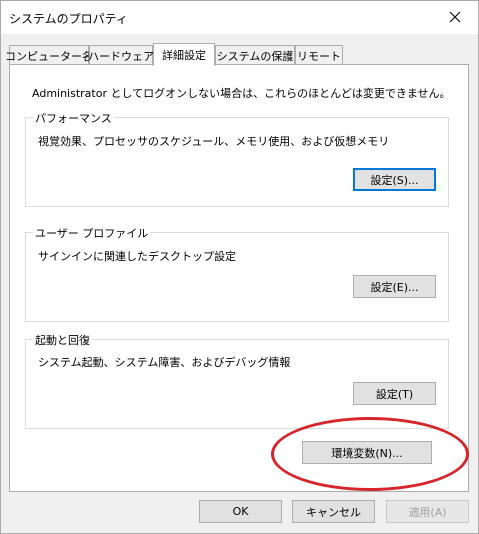  What do you see at coordinates (62, 340) in the screenshot?
I see `startup-recovery-label: 起動と回復` at bounding box center [62, 340].